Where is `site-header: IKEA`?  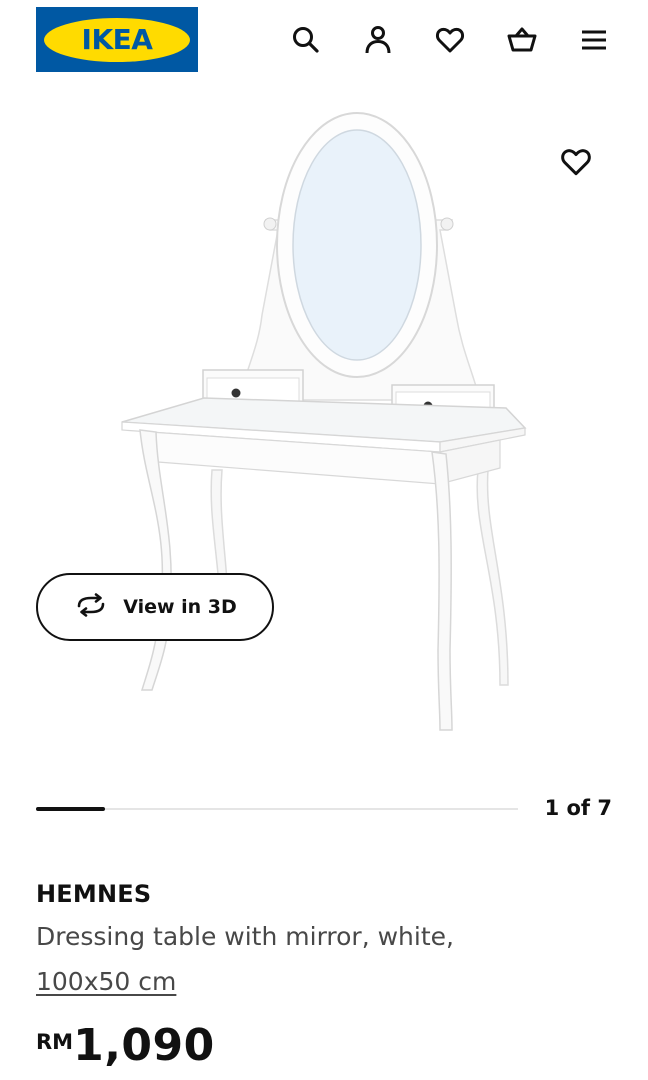 site-header: IKEA is located at coordinates (324, 40).